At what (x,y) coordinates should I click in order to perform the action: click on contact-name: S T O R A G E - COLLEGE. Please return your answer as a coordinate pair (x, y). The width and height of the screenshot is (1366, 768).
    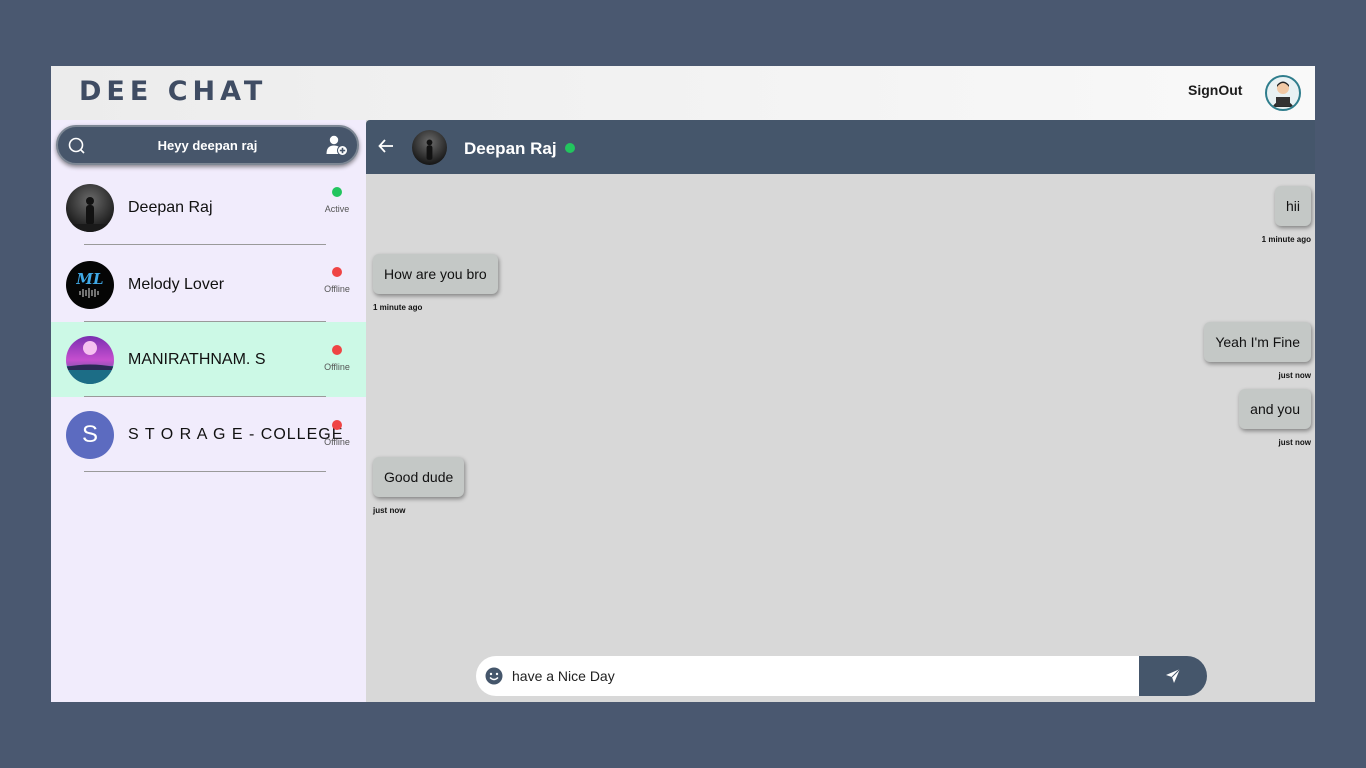
    Looking at the image, I should click on (236, 434).